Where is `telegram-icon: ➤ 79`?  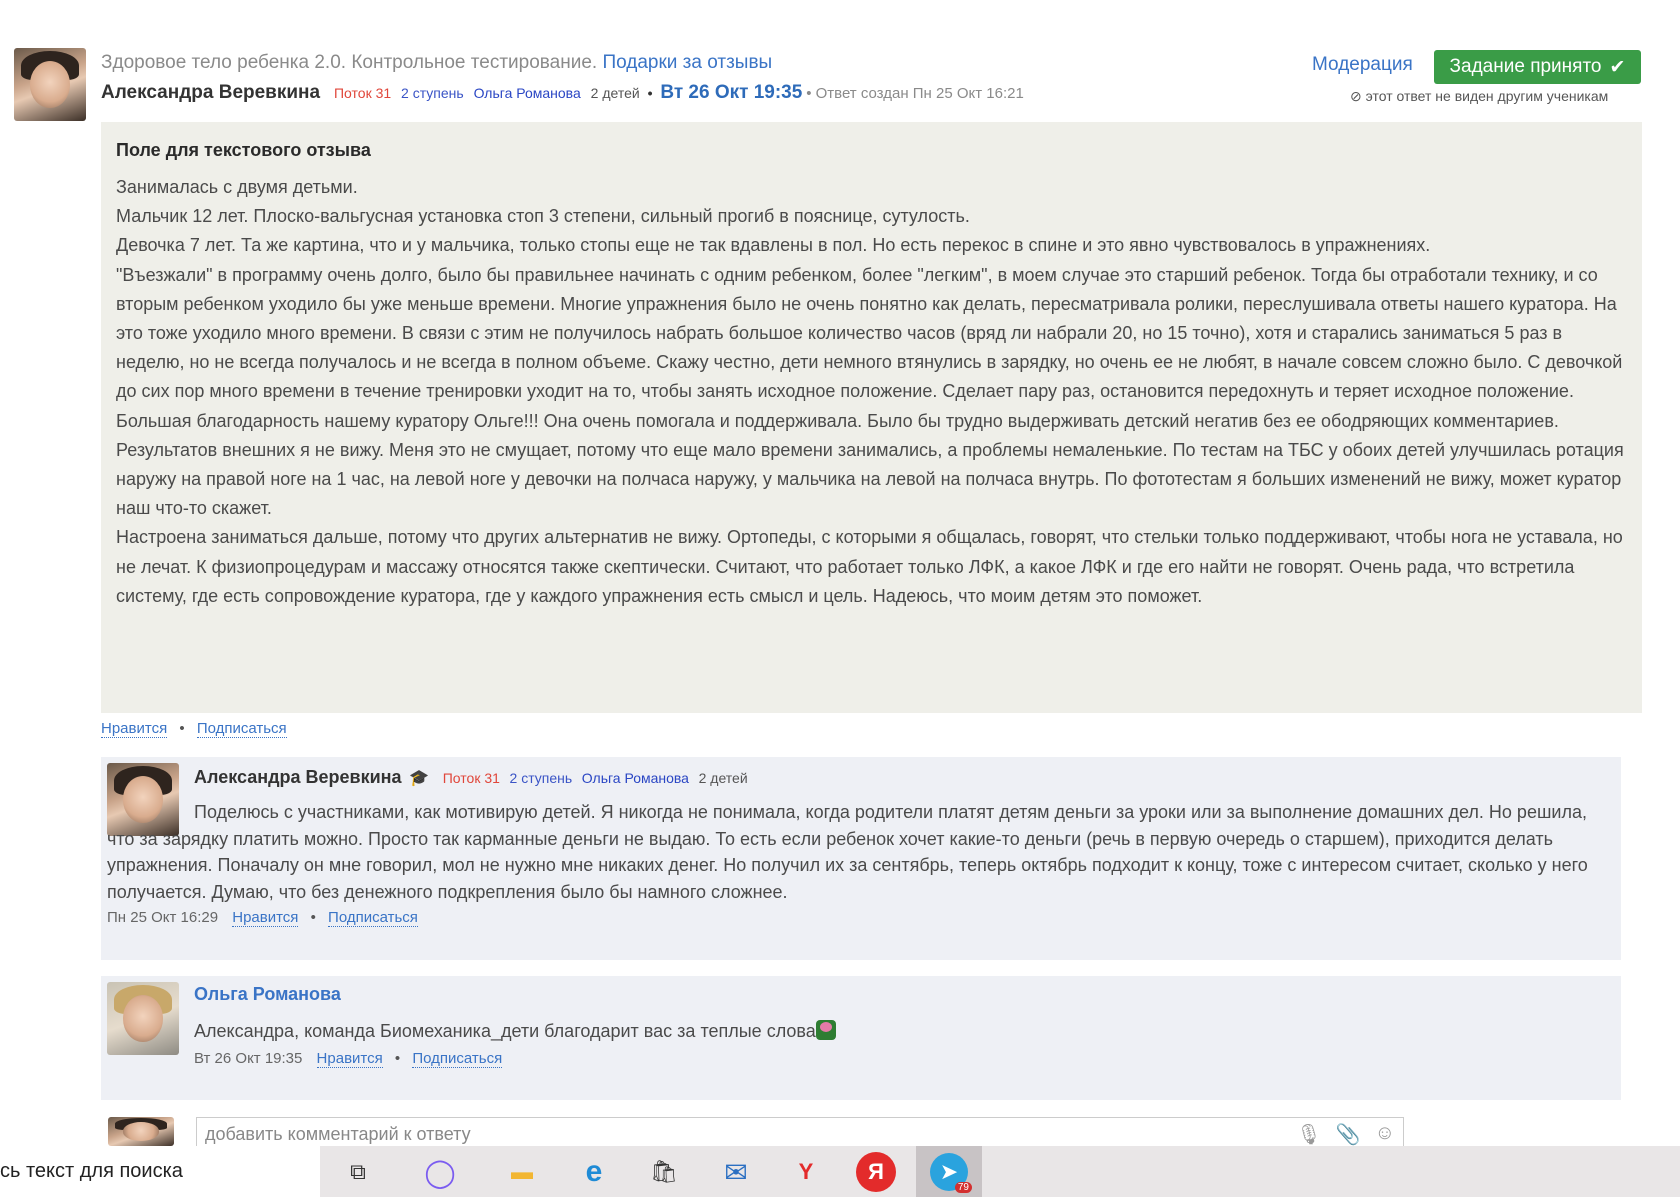 telegram-icon: ➤ 79 is located at coordinates (949, 1171).